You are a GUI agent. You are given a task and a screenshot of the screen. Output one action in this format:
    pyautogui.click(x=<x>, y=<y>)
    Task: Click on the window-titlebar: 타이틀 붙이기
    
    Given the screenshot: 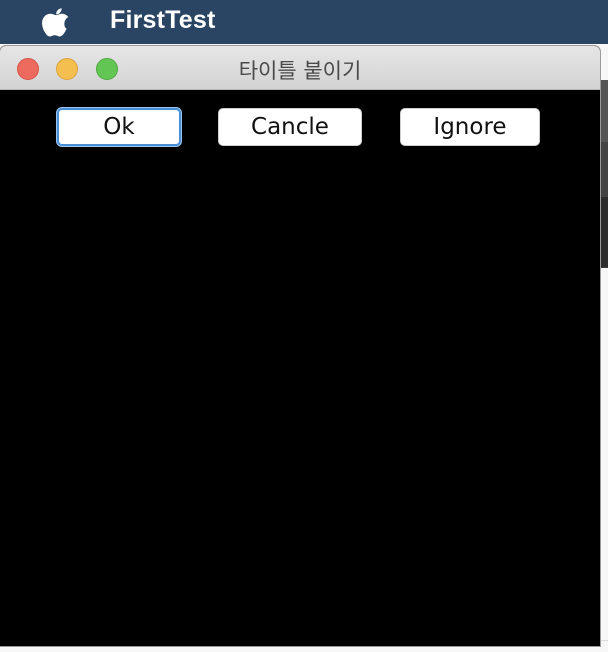 What is the action you would take?
    pyautogui.click(x=300, y=68)
    